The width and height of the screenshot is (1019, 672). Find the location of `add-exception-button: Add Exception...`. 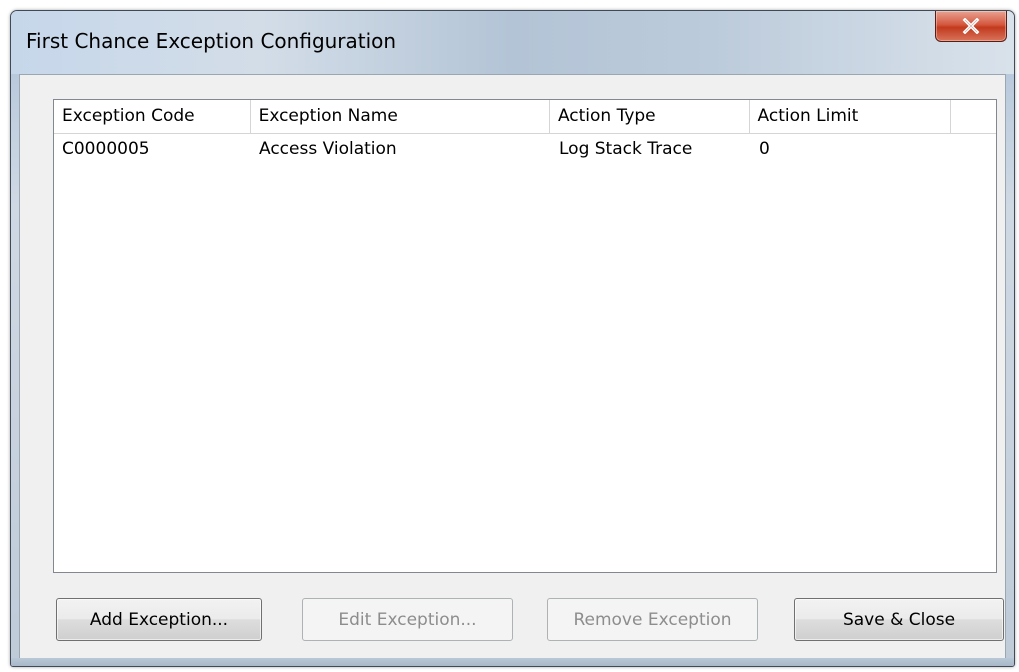

add-exception-button: Add Exception... is located at coordinates (159, 619).